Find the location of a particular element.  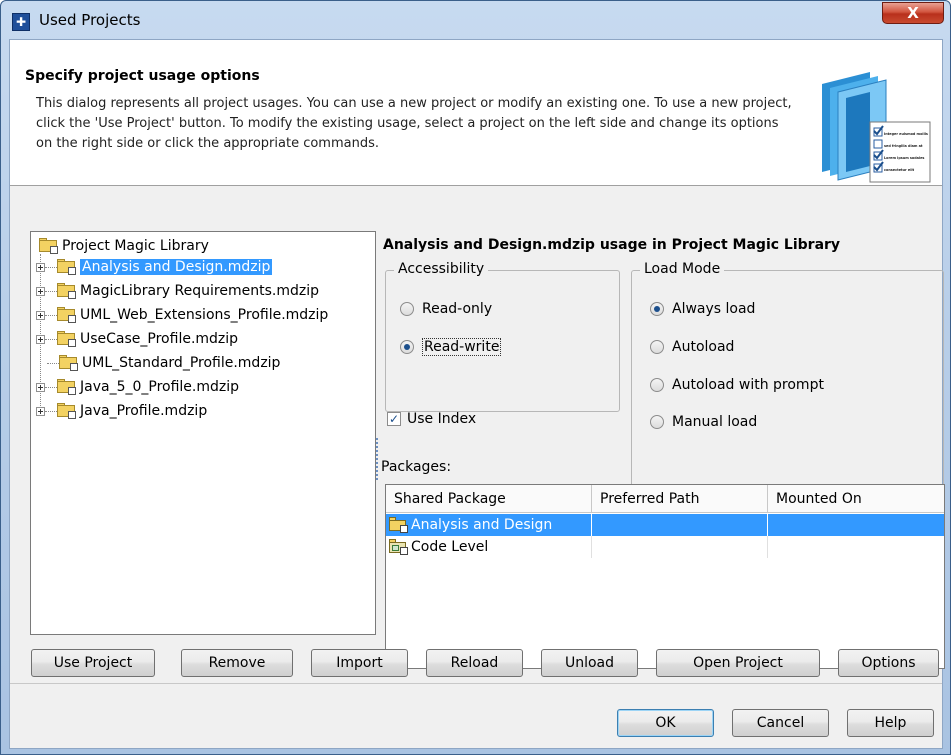

package-name: Analysis and Design is located at coordinates (482, 525).